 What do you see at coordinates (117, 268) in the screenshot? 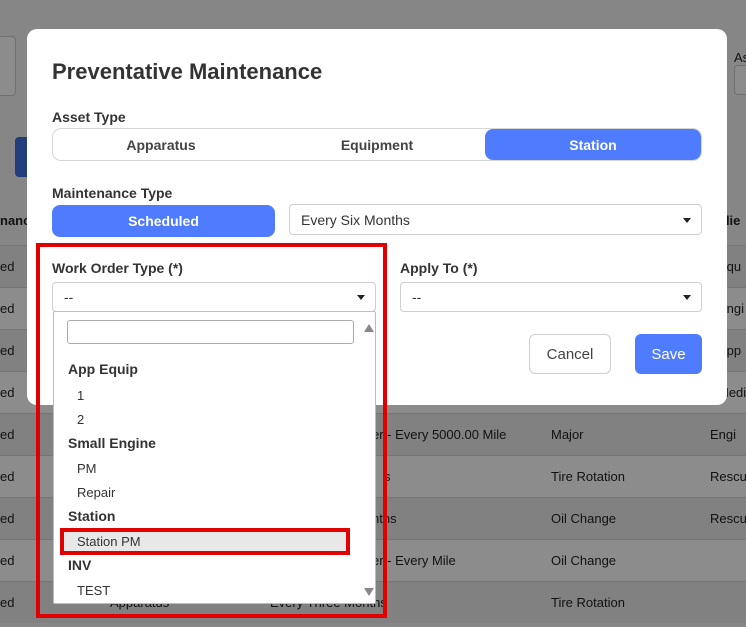
I see `work-order-type-label: Work Order Type (*)` at bounding box center [117, 268].